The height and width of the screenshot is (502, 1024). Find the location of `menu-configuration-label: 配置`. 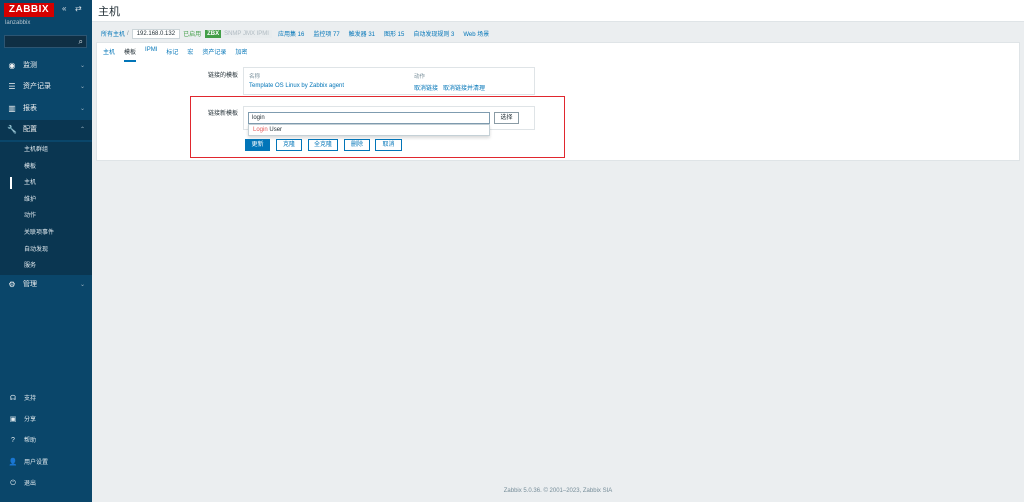

menu-configuration-label: 配置 is located at coordinates (30, 129).